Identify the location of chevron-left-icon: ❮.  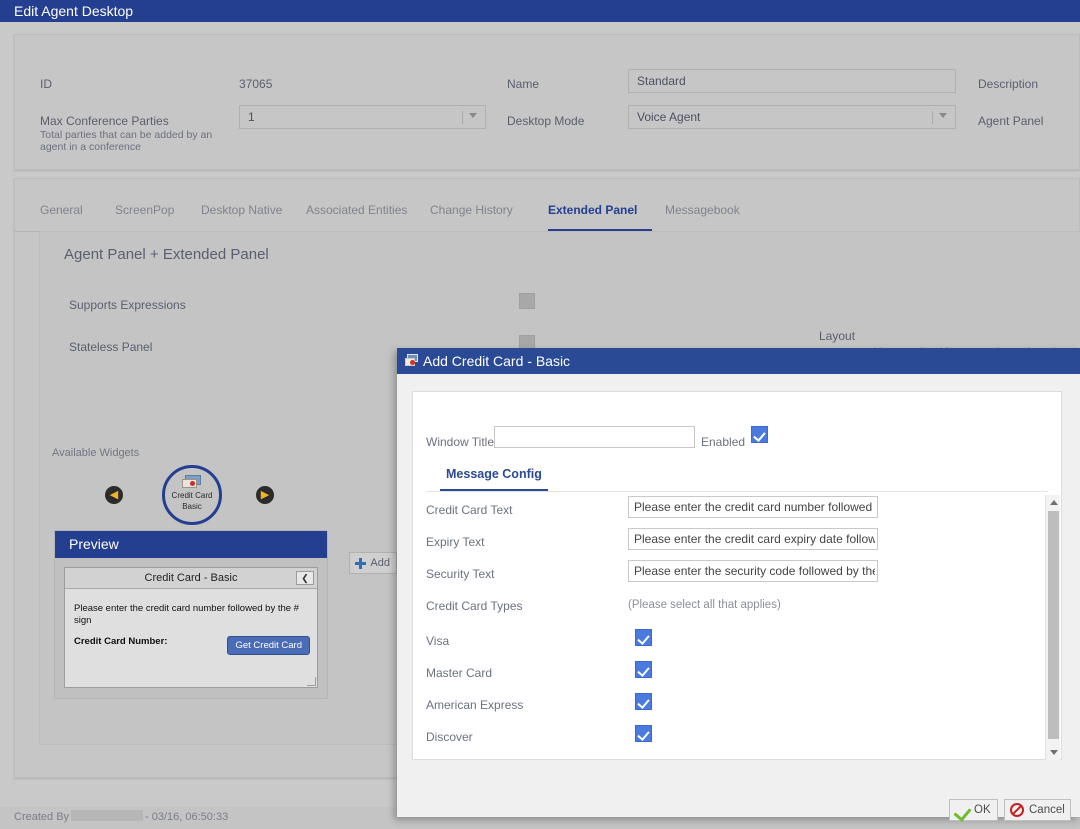
(305, 578).